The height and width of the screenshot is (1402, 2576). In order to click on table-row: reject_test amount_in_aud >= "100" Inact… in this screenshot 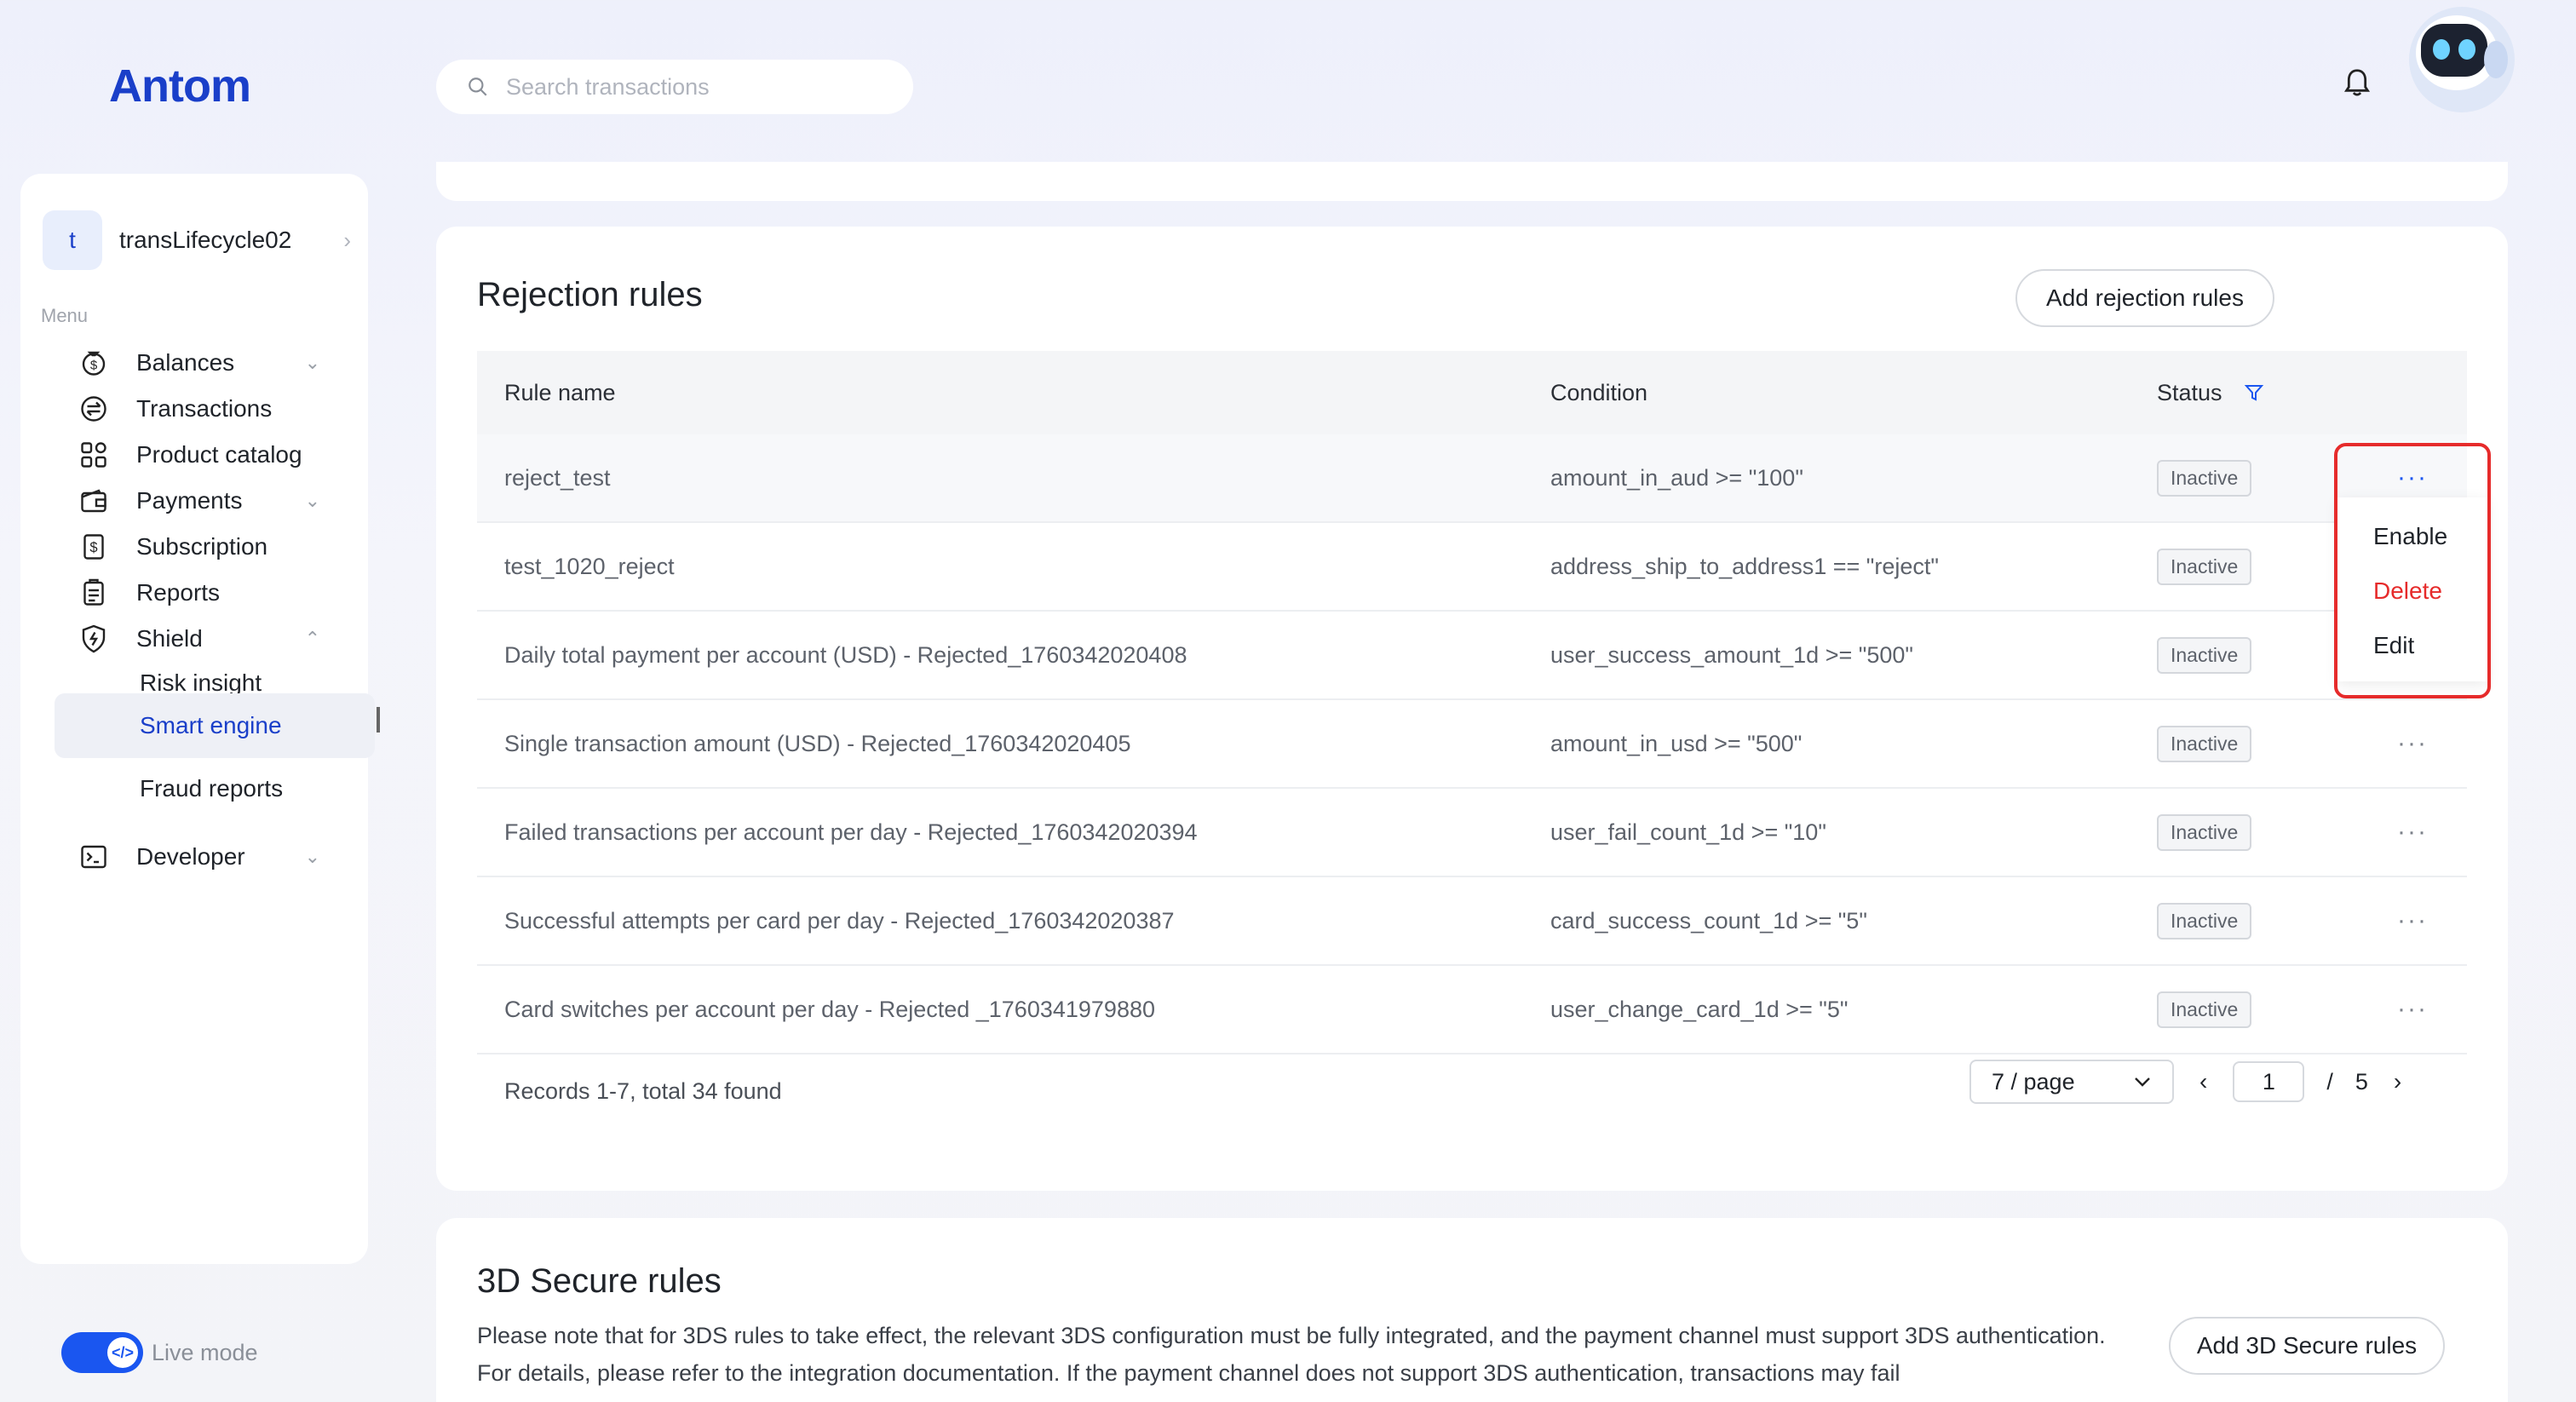, I will do `click(1472, 478)`.